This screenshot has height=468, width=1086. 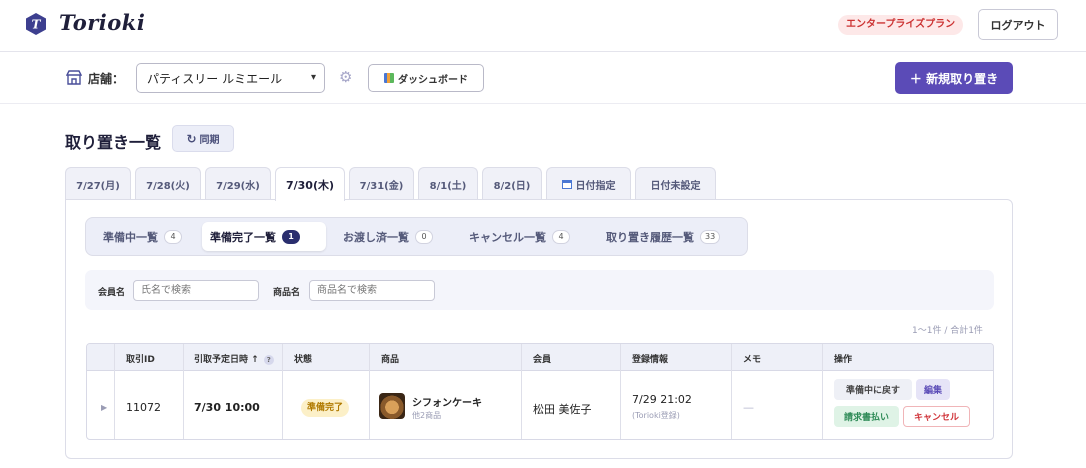 I want to click on logout-button: ログアウト, so click(x=1018, y=24).